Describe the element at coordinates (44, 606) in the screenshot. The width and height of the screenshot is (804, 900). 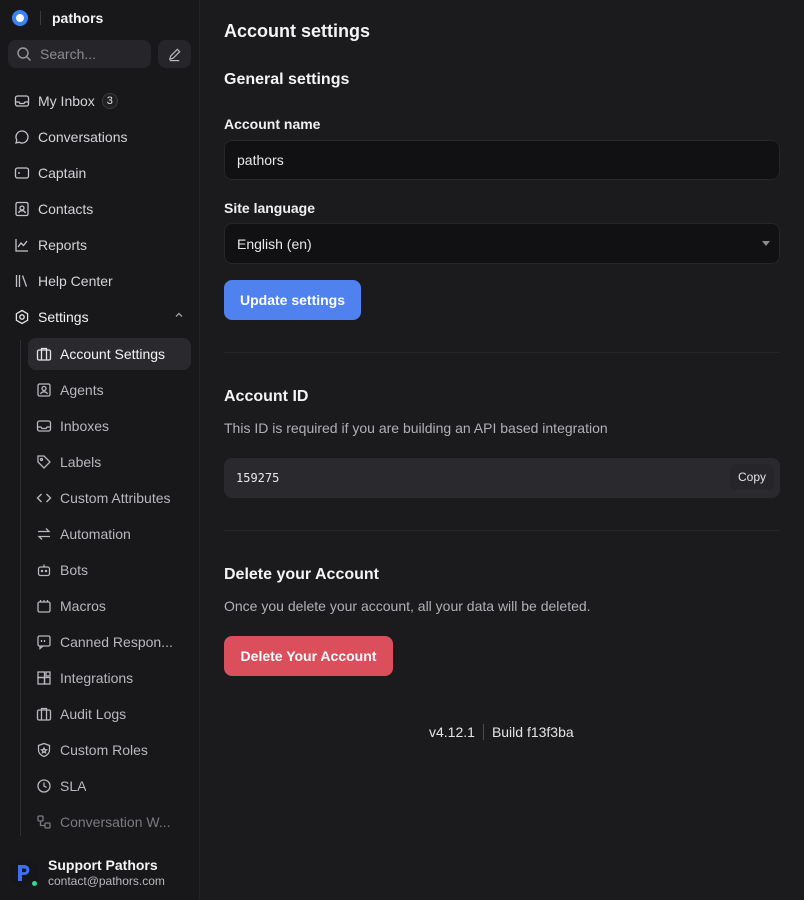
I see `macro-icon` at that location.